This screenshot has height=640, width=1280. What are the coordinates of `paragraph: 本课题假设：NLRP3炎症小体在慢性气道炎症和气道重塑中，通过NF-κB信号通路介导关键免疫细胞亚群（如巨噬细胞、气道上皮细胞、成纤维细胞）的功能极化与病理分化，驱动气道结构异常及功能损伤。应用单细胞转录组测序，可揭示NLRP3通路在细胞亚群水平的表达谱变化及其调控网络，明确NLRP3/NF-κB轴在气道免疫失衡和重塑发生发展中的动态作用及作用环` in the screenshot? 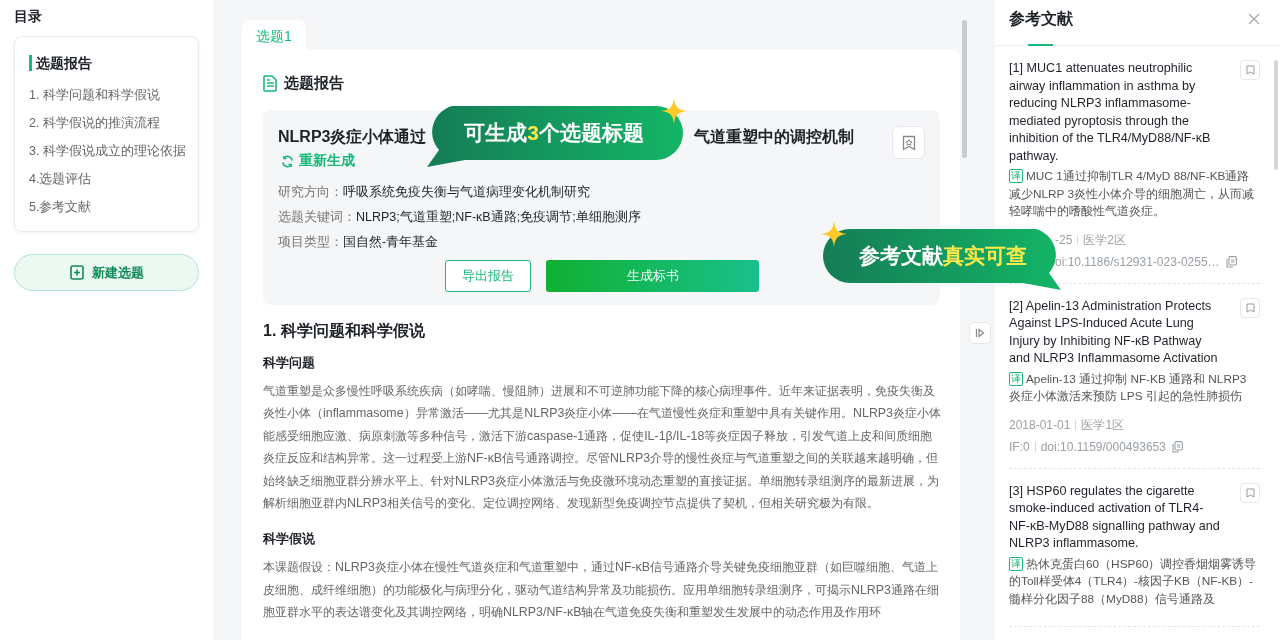 It's located at (601, 590).